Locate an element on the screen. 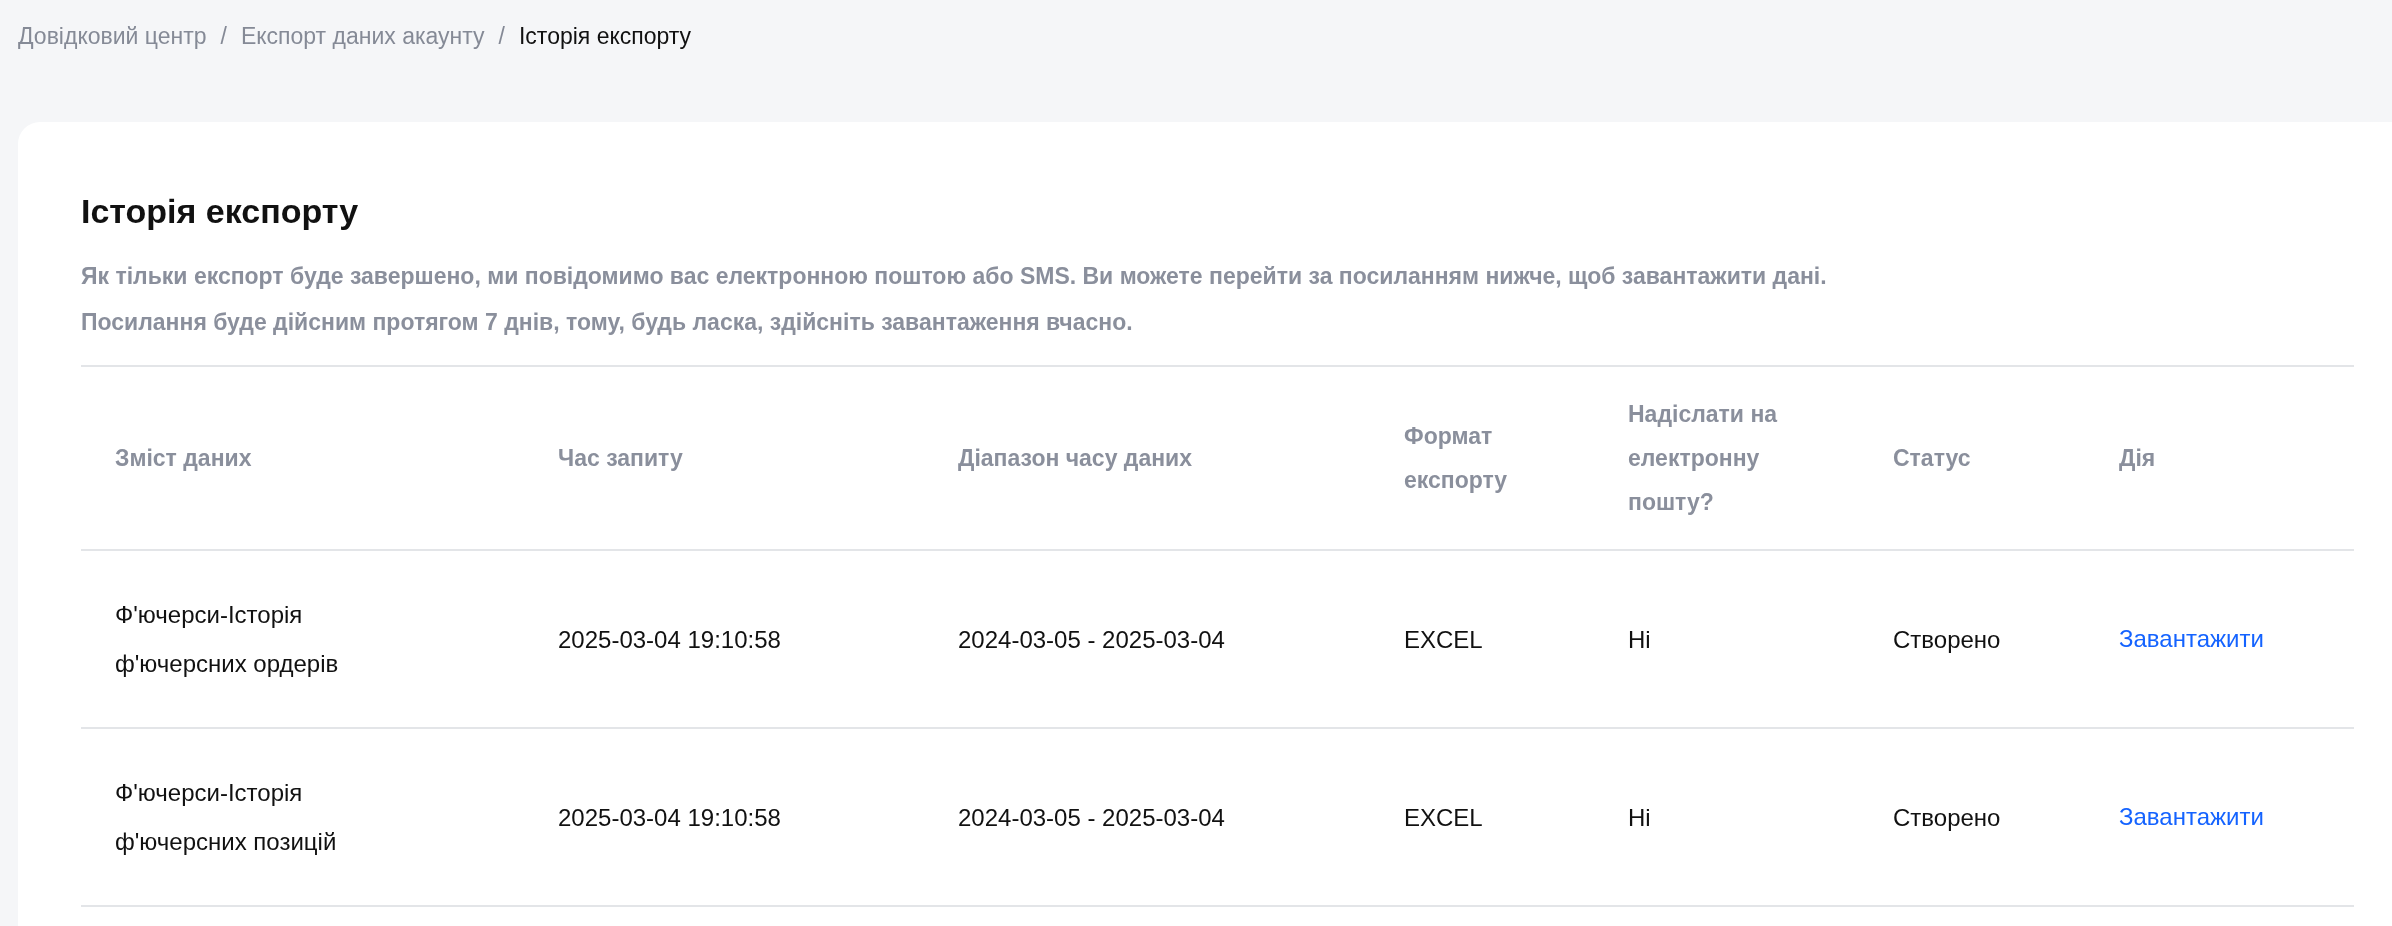  description-text: Посилання буде дійсним протягом 7 днів, тому, будь ласка, здійсніть завантаження вчасно. is located at coordinates (607, 322).